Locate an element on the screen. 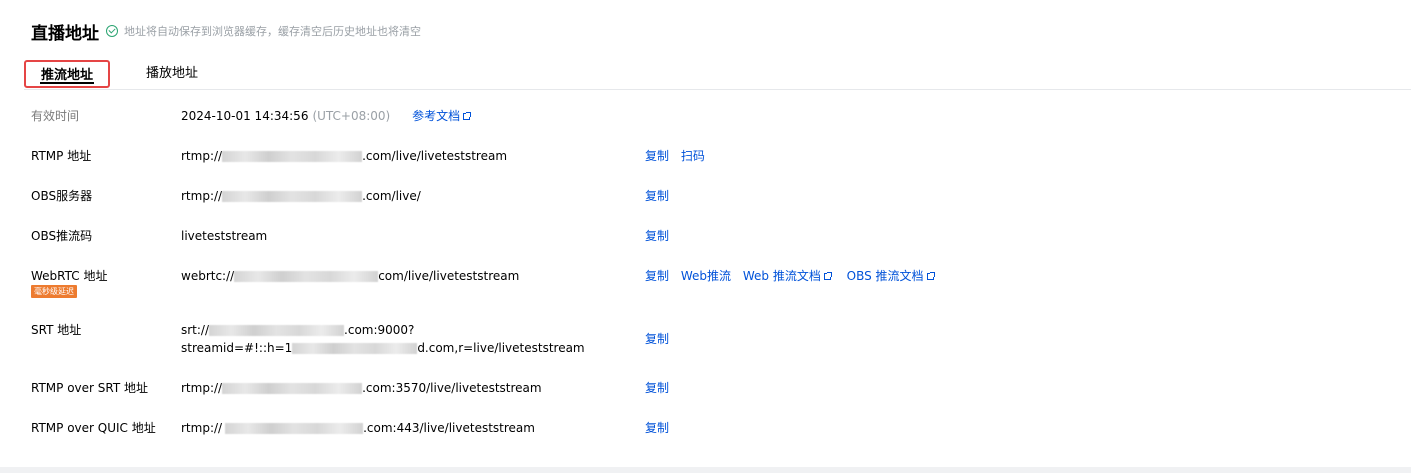 The image size is (1411, 473). rtmp-over-quic-actions: 复制 is located at coordinates (661, 427).